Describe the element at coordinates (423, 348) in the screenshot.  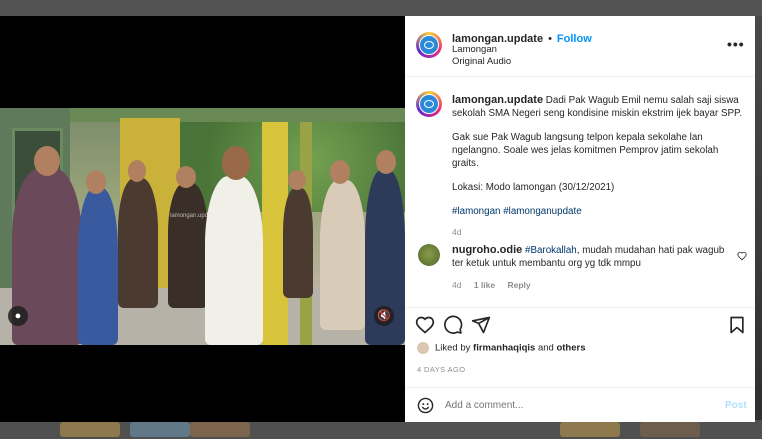
I see `liker-avatar` at that location.